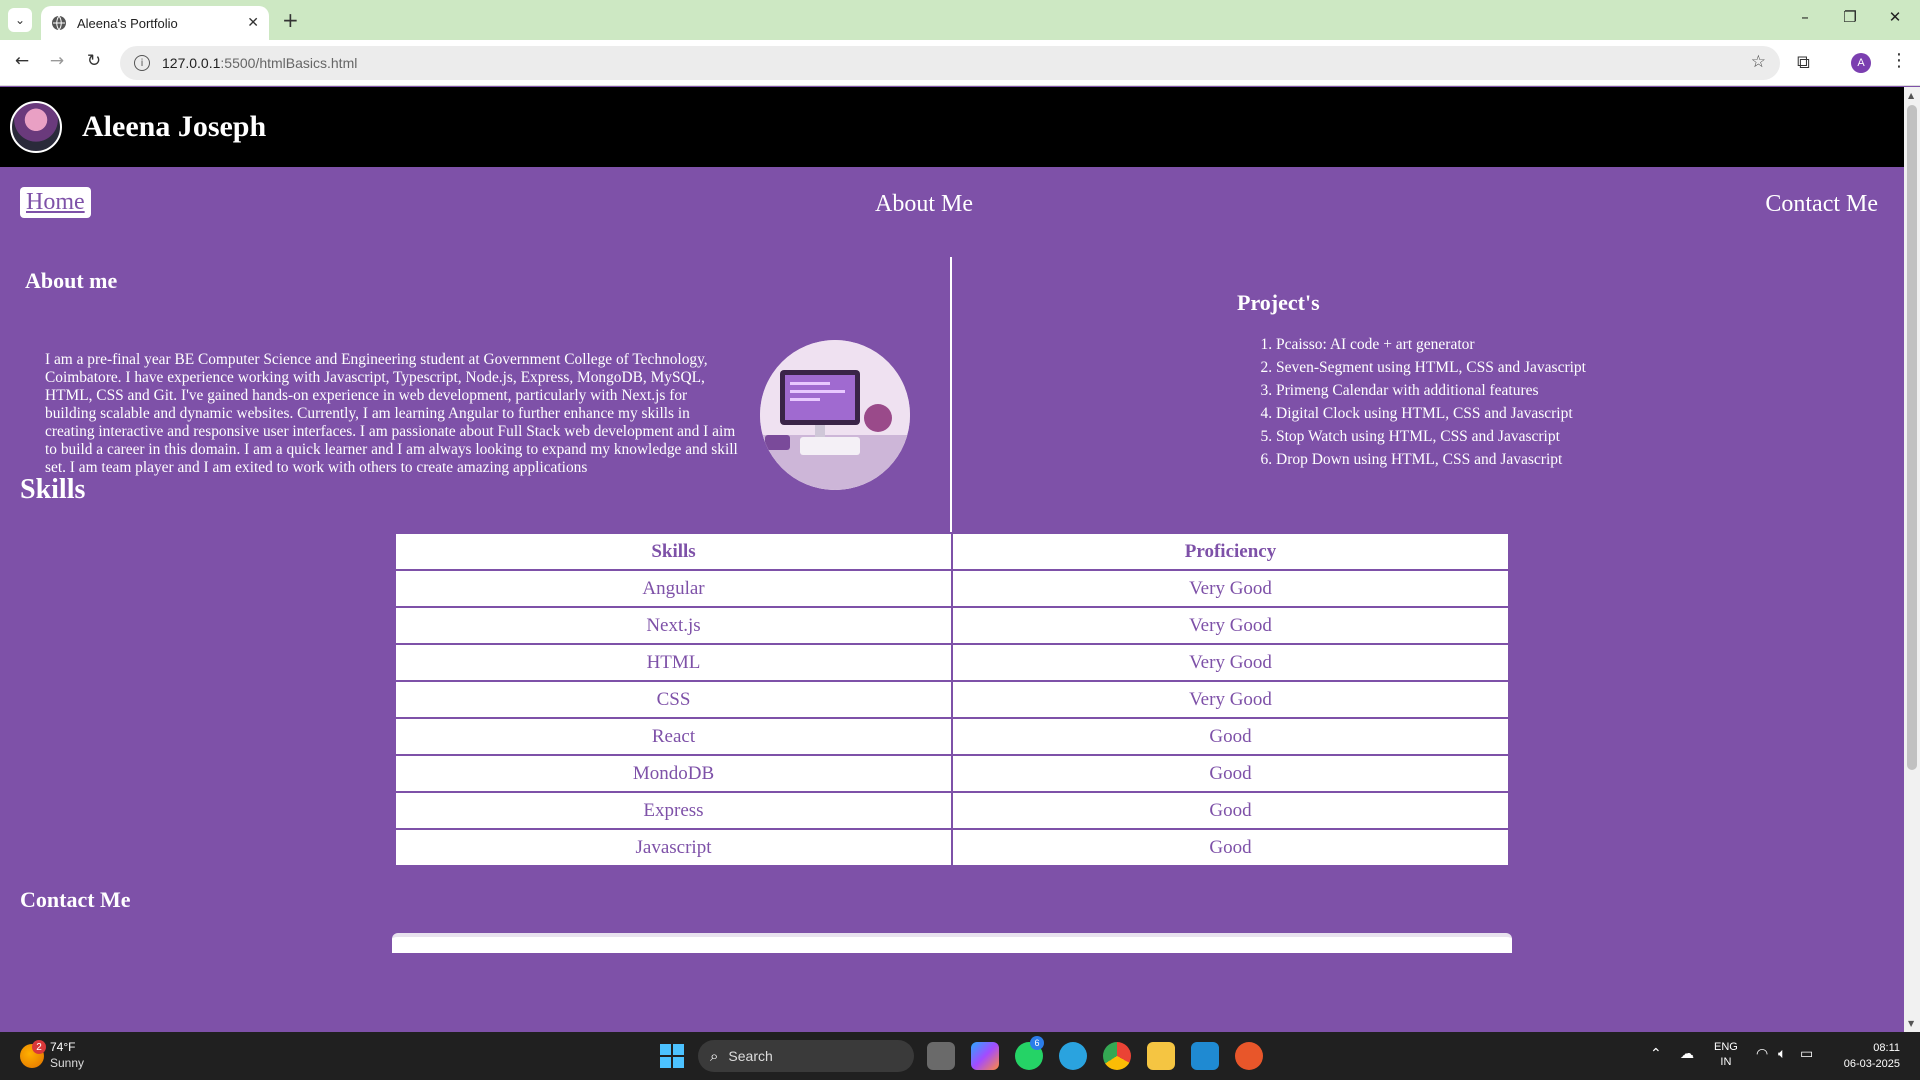 The height and width of the screenshot is (1080, 1920). I want to click on browser-tab: Aleena's Portfolio ✕, so click(155, 23).